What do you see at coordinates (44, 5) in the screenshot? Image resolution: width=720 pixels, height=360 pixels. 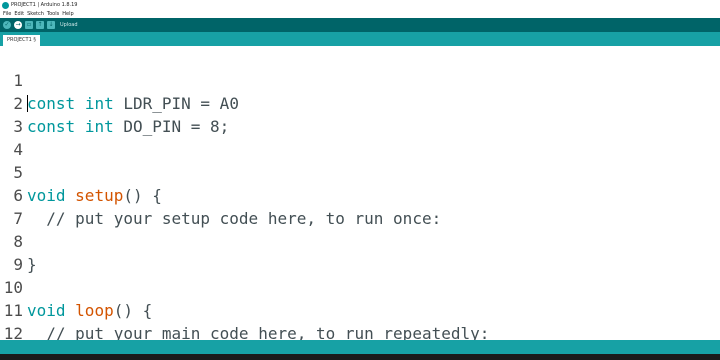 I see `window-title: PROJECT1 | Arduino 1.8.19` at bounding box center [44, 5].